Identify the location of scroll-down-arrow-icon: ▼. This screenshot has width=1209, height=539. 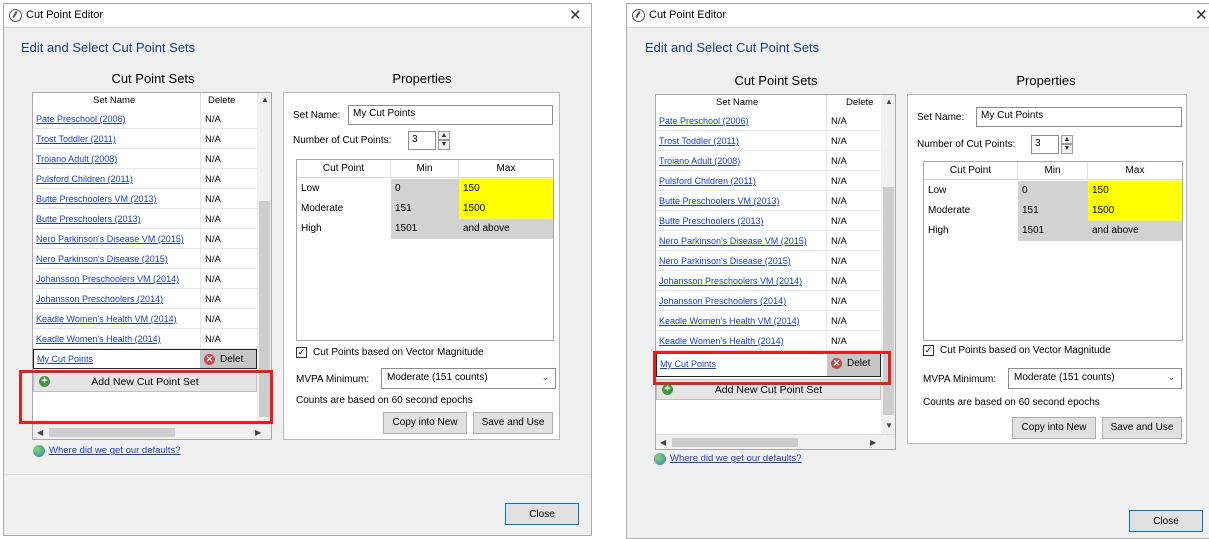
(889, 425).